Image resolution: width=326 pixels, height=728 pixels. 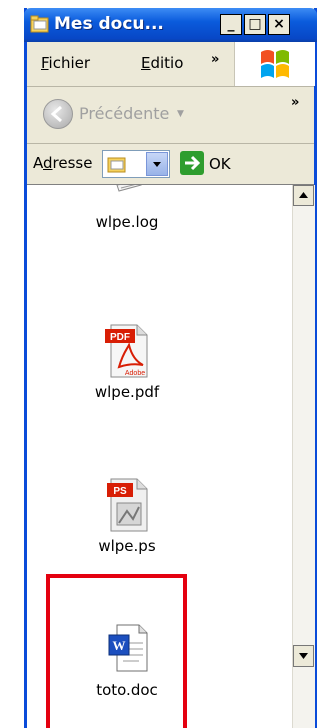 I want to click on selection-highlight-box, so click(x=116, y=651).